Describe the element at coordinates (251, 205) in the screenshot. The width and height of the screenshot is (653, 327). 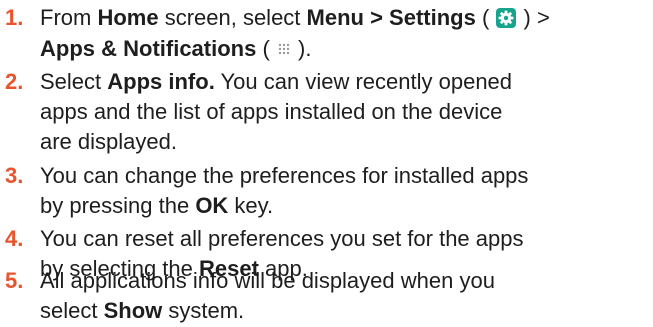
I see `text: key.` at that location.